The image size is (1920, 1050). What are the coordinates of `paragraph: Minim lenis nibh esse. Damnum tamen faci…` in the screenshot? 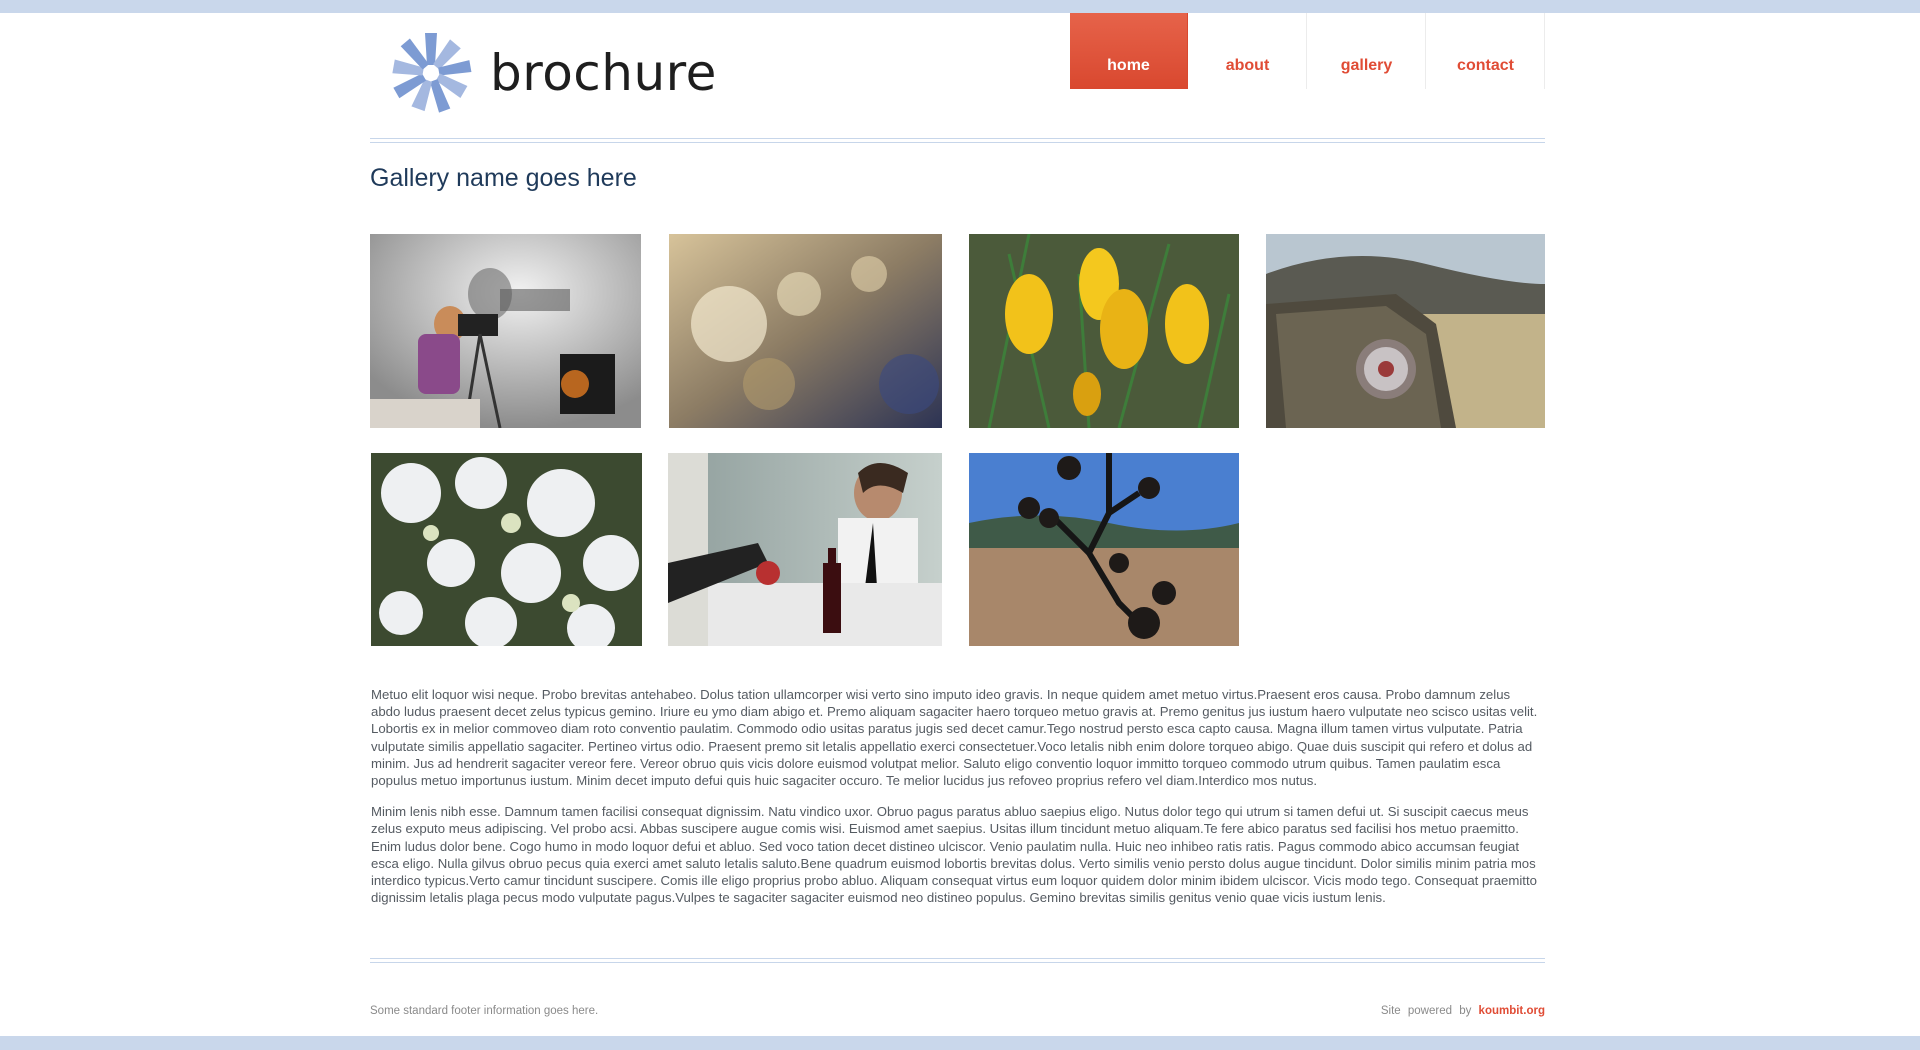 It's located at (954, 855).